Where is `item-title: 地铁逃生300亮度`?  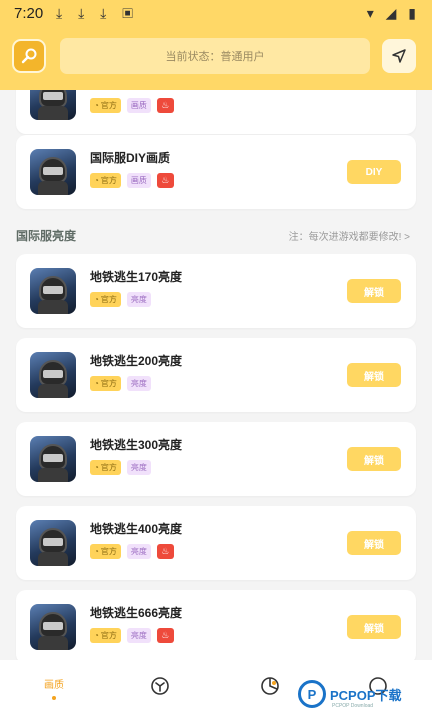 item-title: 地铁逃生300亮度 is located at coordinates (136, 445).